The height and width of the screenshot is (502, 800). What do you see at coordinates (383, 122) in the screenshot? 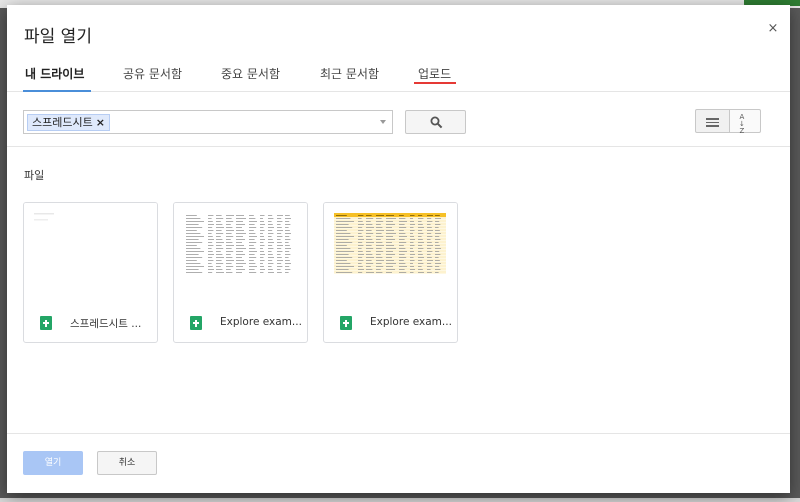
I see `search-options-dropdown-icon` at bounding box center [383, 122].